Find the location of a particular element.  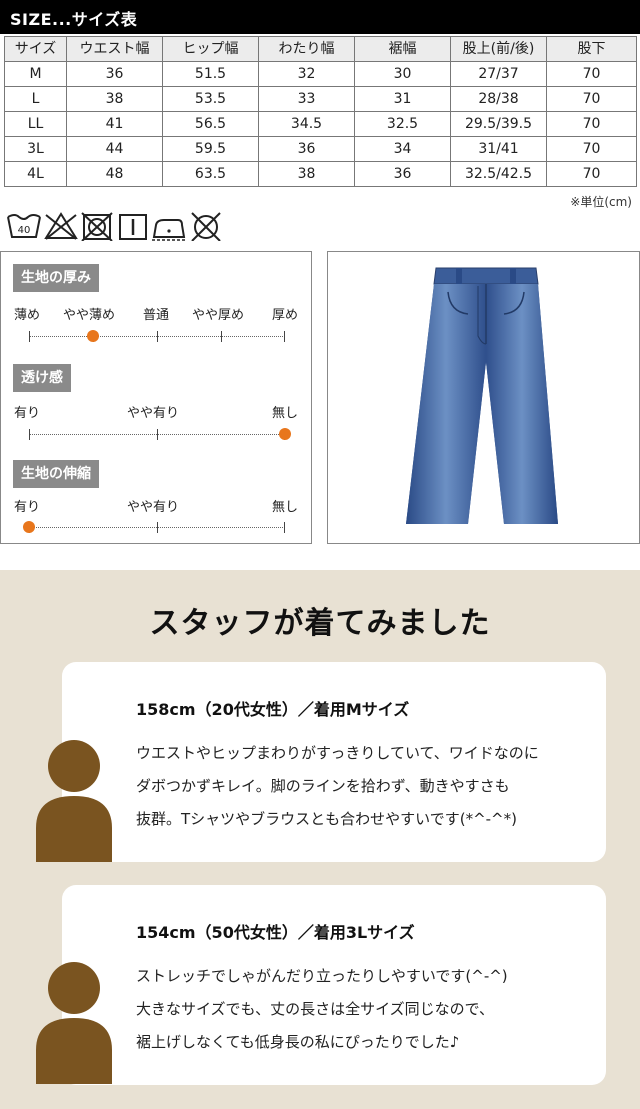

table-row: 3L 44 59.5 36 34 31/41 70 is located at coordinates (320, 149).